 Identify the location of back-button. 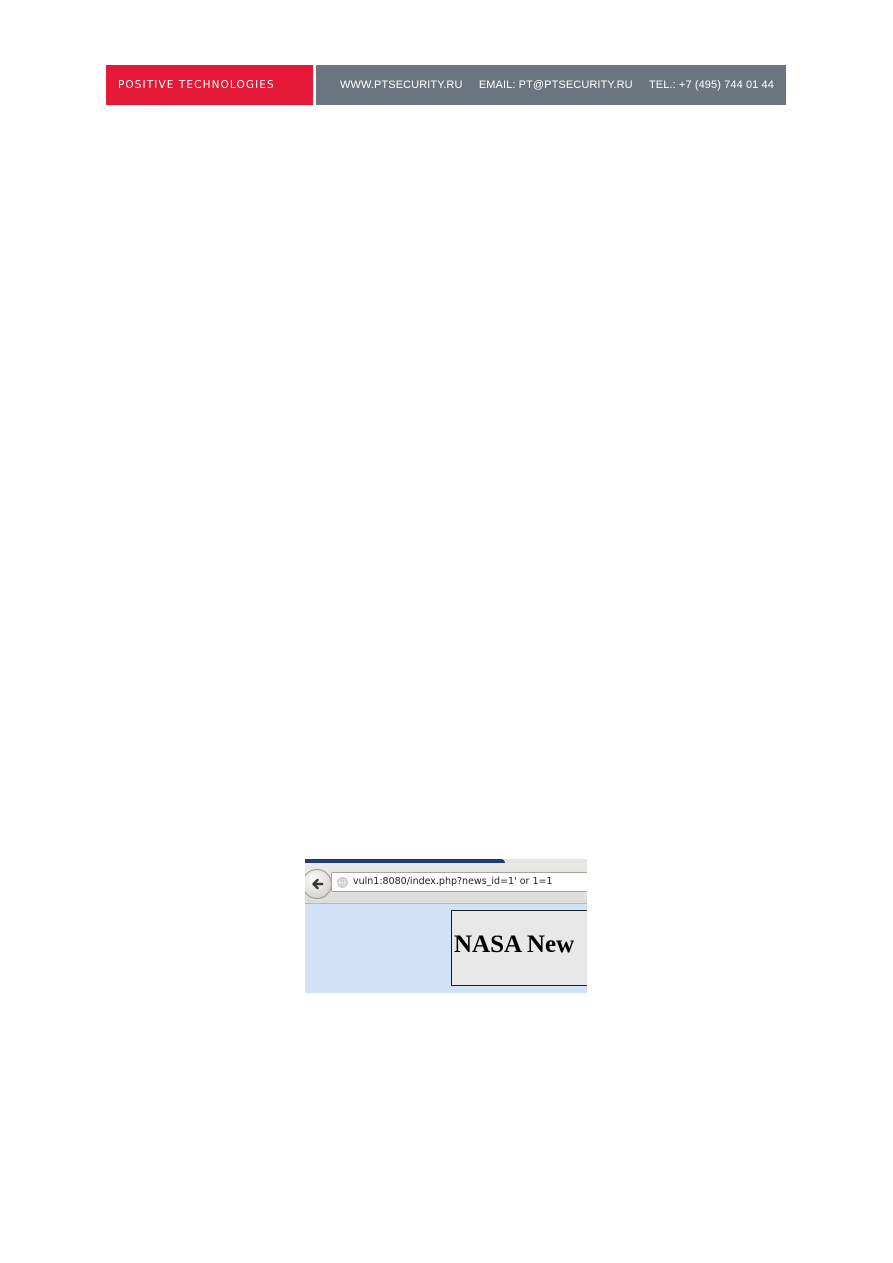
(318, 884).